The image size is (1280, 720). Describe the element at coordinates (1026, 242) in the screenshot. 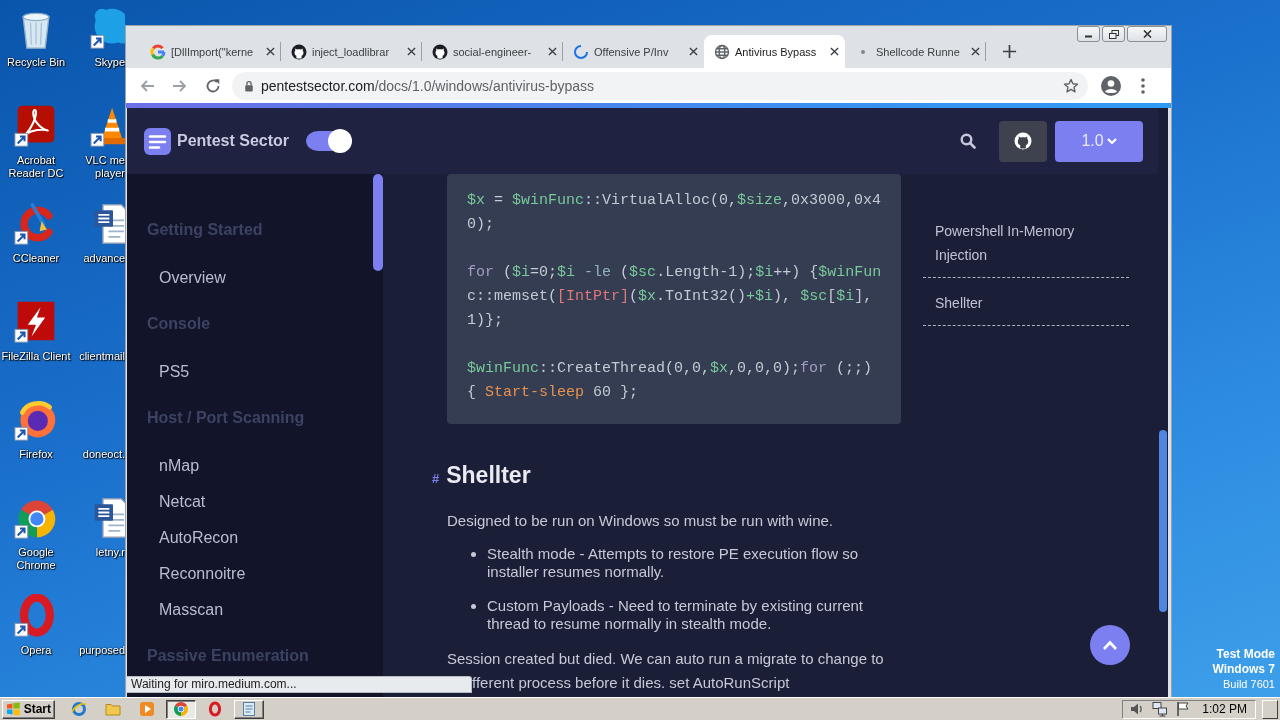

I see `toc-link: Powershell In-Memory Injection` at that location.